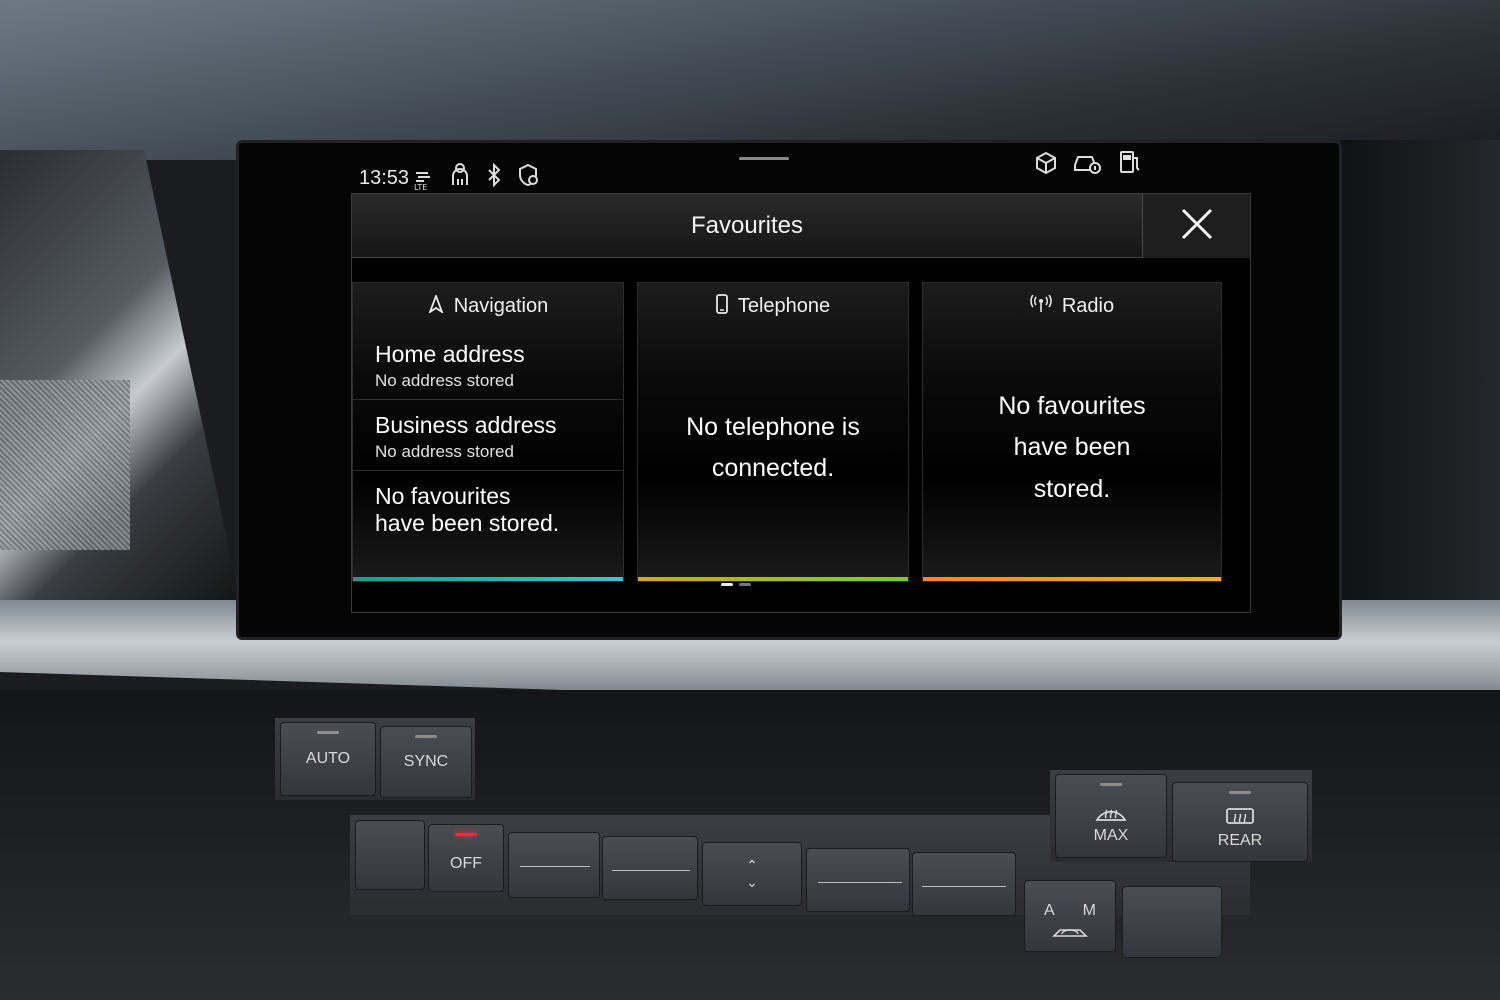 Image resolution: width=1500 pixels, height=1000 pixels. What do you see at coordinates (1111, 835) in the screenshot?
I see `max-label: MAX` at bounding box center [1111, 835].